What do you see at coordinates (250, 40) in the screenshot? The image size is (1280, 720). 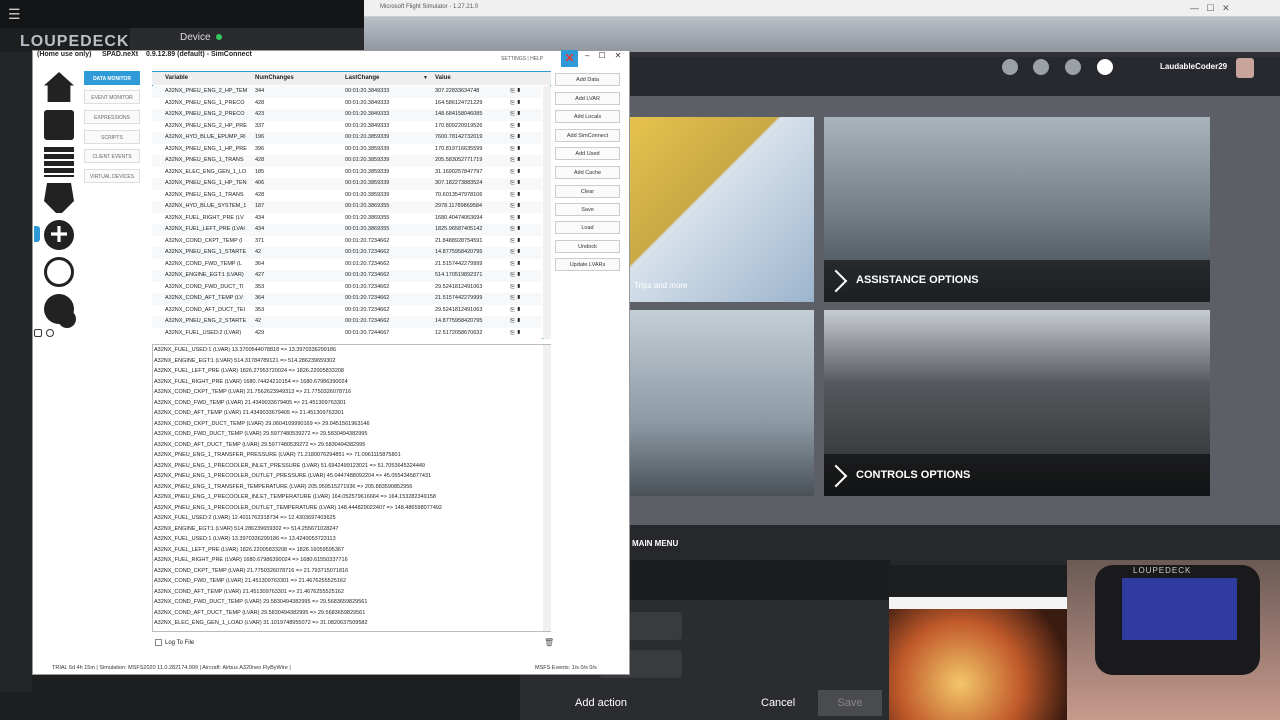 I see `device-bar` at bounding box center [250, 40].